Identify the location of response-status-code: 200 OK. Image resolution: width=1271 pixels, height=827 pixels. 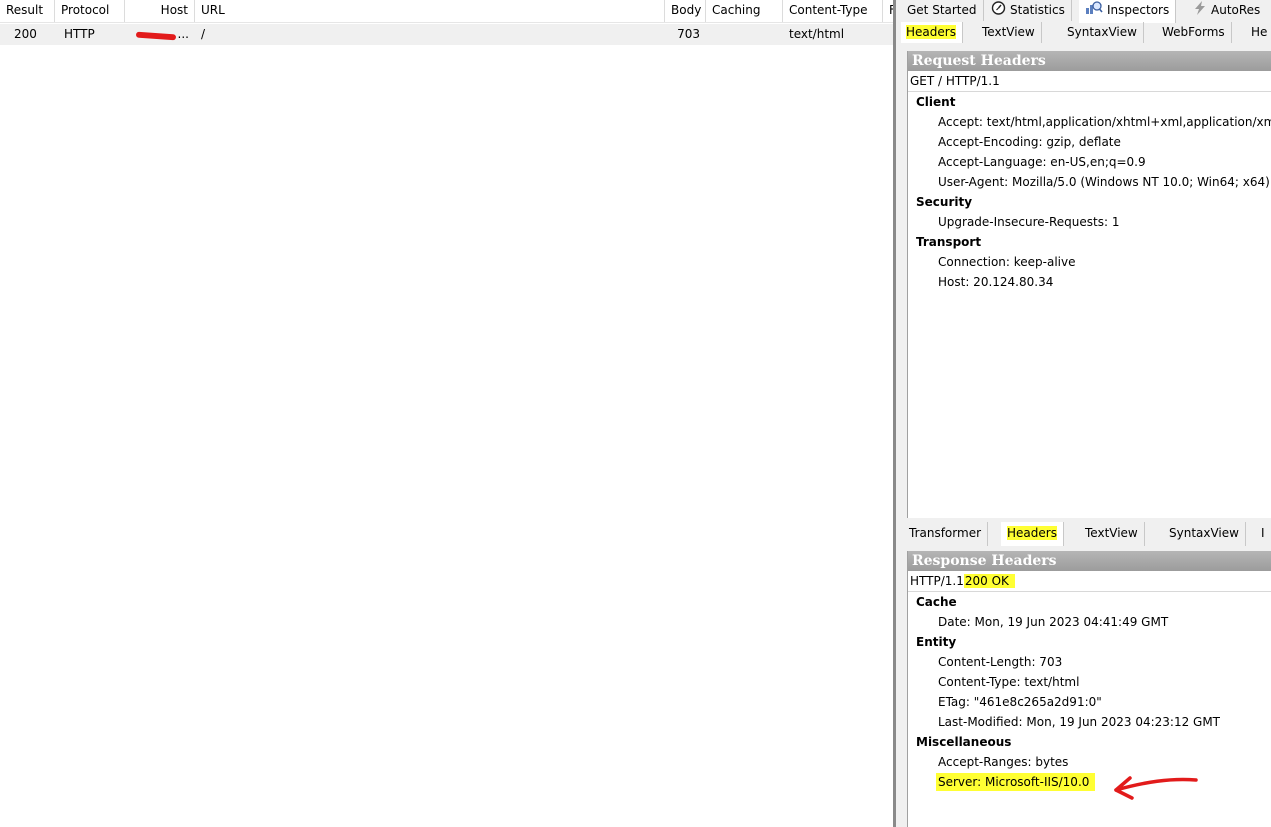
(989, 581).